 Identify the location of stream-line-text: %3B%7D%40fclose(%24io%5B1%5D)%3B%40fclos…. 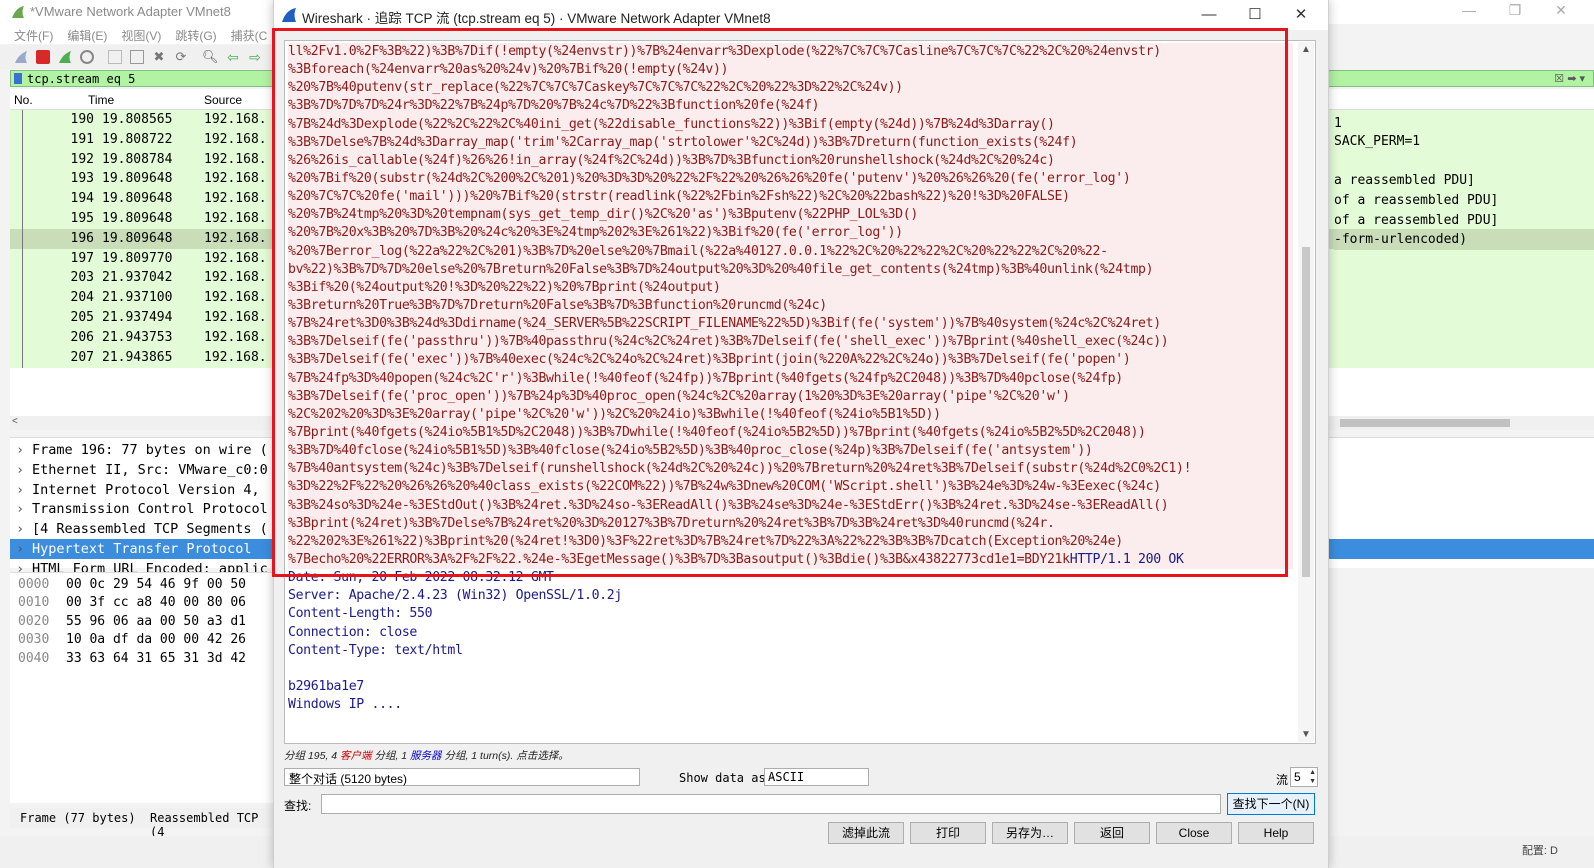
(690, 451).